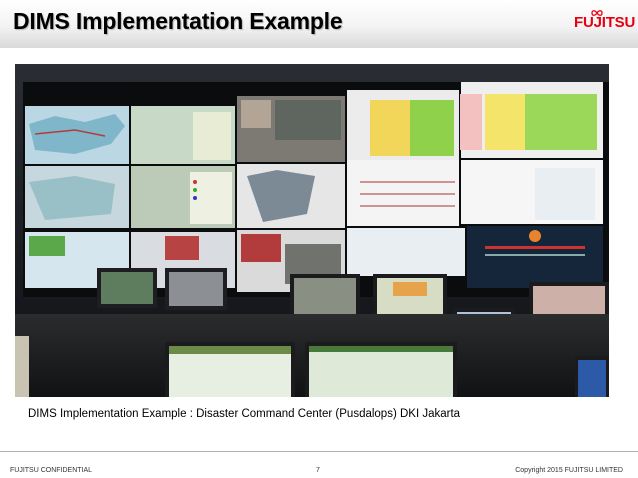 The width and height of the screenshot is (638, 478). I want to click on footer-confidential: FUJITSU CONFIDENTIAL, so click(51, 470).